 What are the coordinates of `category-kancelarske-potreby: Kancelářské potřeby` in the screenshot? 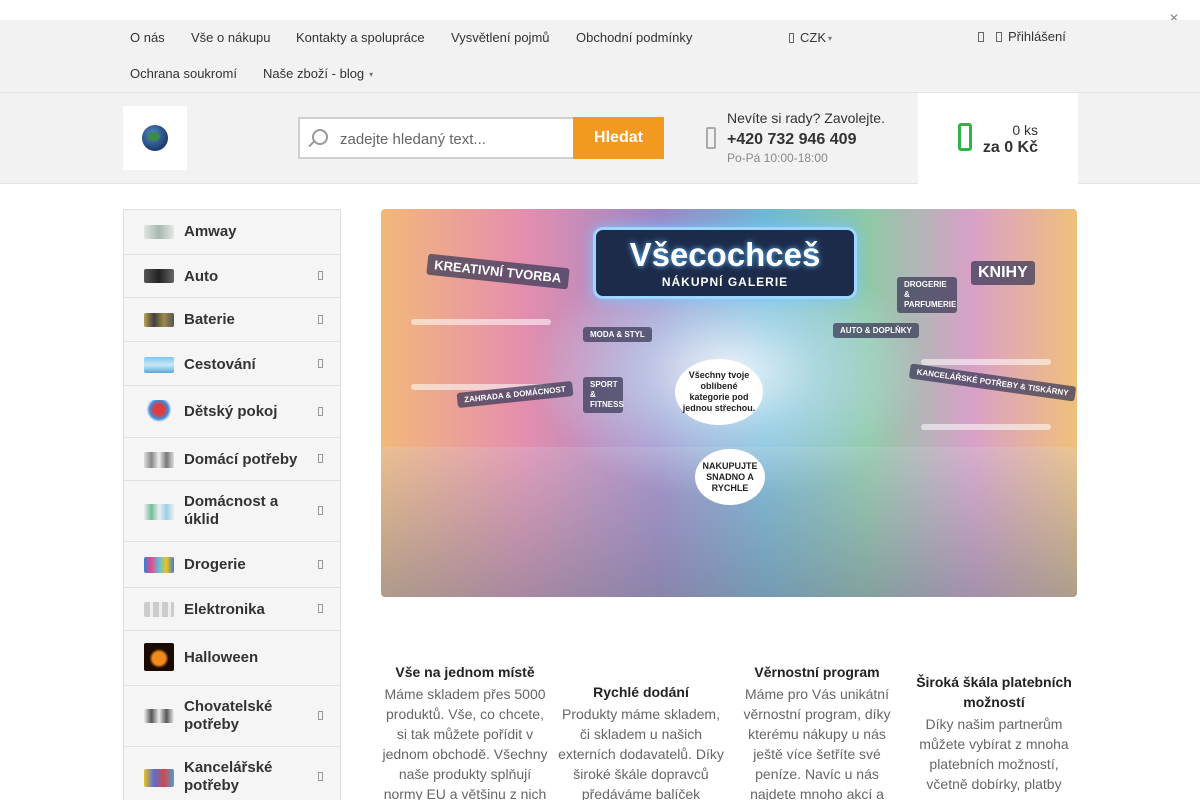 It's located at (232, 773).